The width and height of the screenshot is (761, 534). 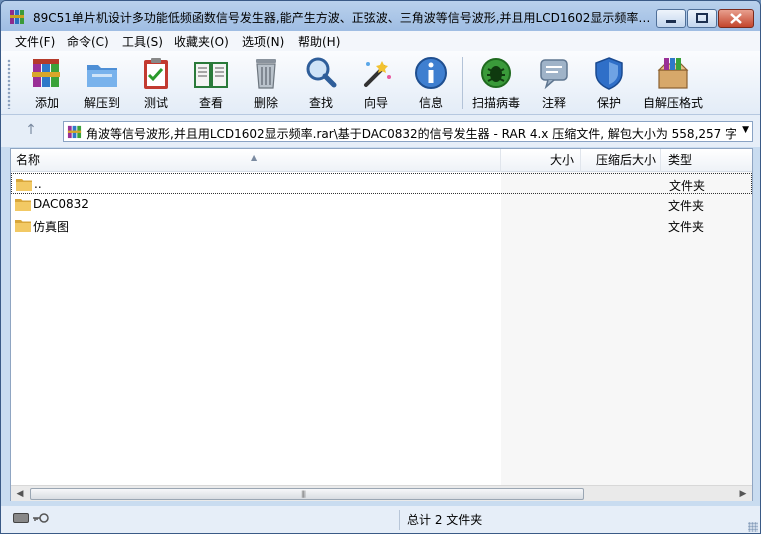 What do you see at coordinates (265, 103) in the screenshot?
I see `delete-label: 删除` at bounding box center [265, 103].